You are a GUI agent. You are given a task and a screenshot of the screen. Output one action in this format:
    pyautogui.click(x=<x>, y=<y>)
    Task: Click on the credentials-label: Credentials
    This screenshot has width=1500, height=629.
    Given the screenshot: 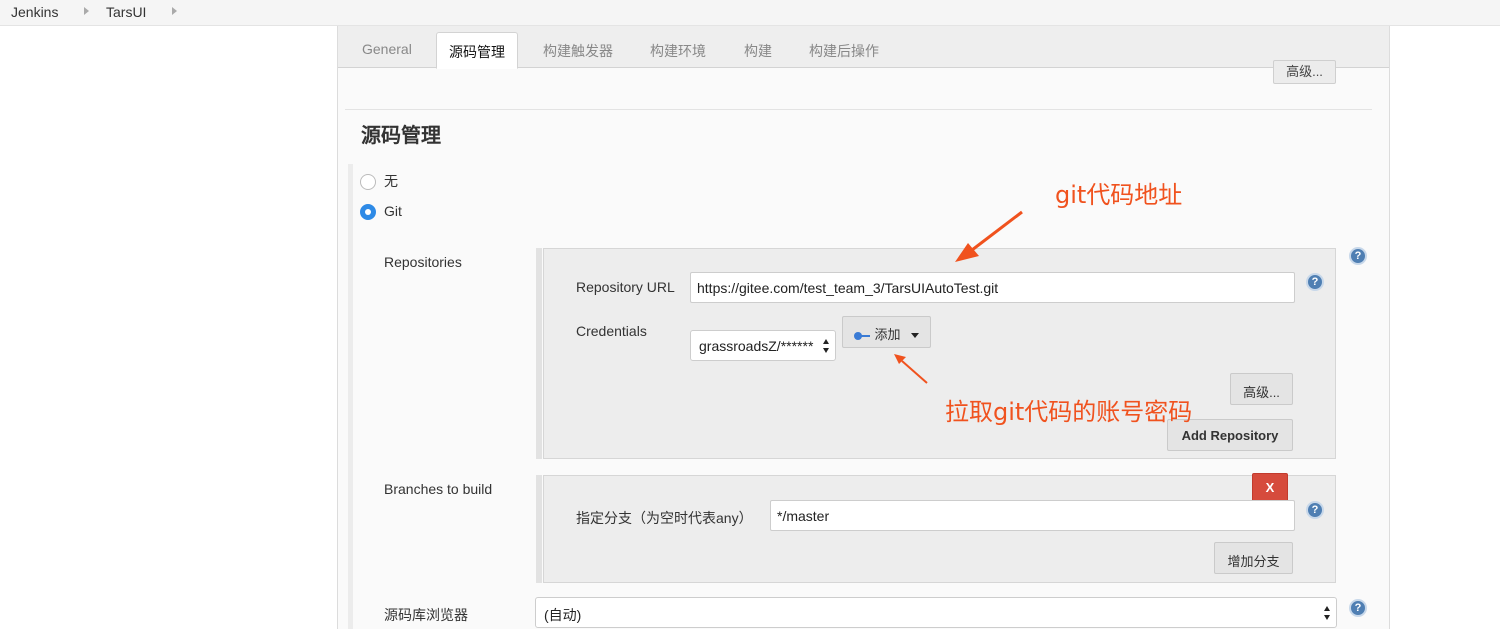 What is the action you would take?
    pyautogui.click(x=611, y=331)
    